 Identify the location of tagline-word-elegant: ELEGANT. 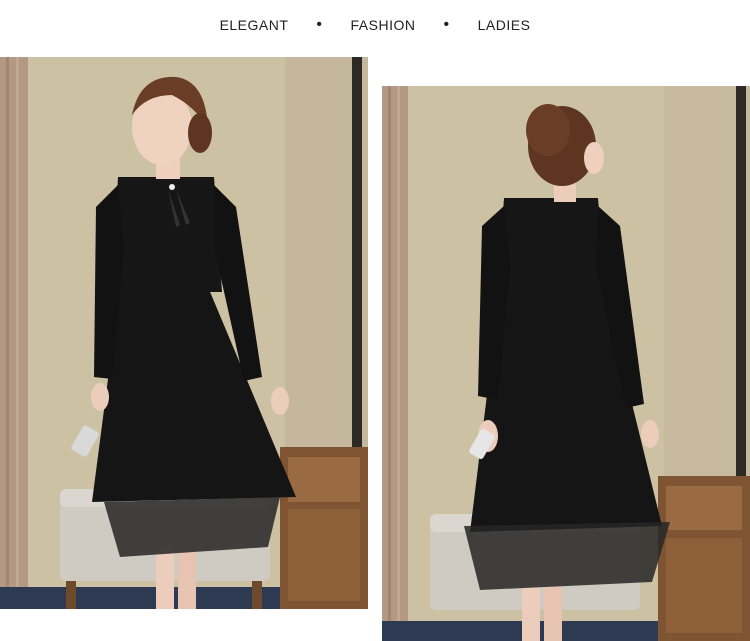
(254, 25).